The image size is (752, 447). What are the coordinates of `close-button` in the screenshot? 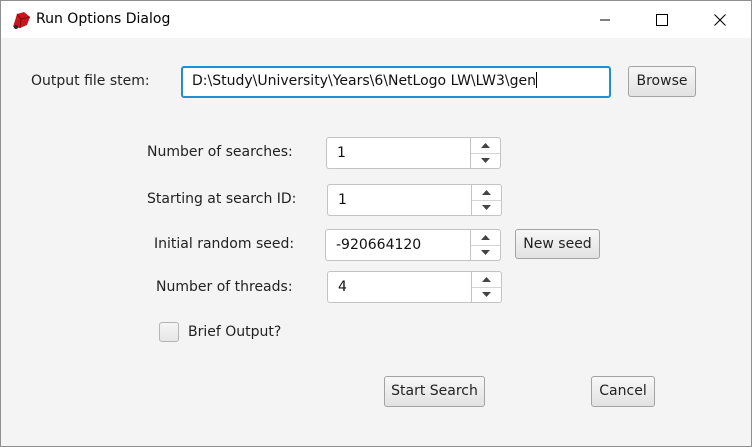 It's located at (720, 19).